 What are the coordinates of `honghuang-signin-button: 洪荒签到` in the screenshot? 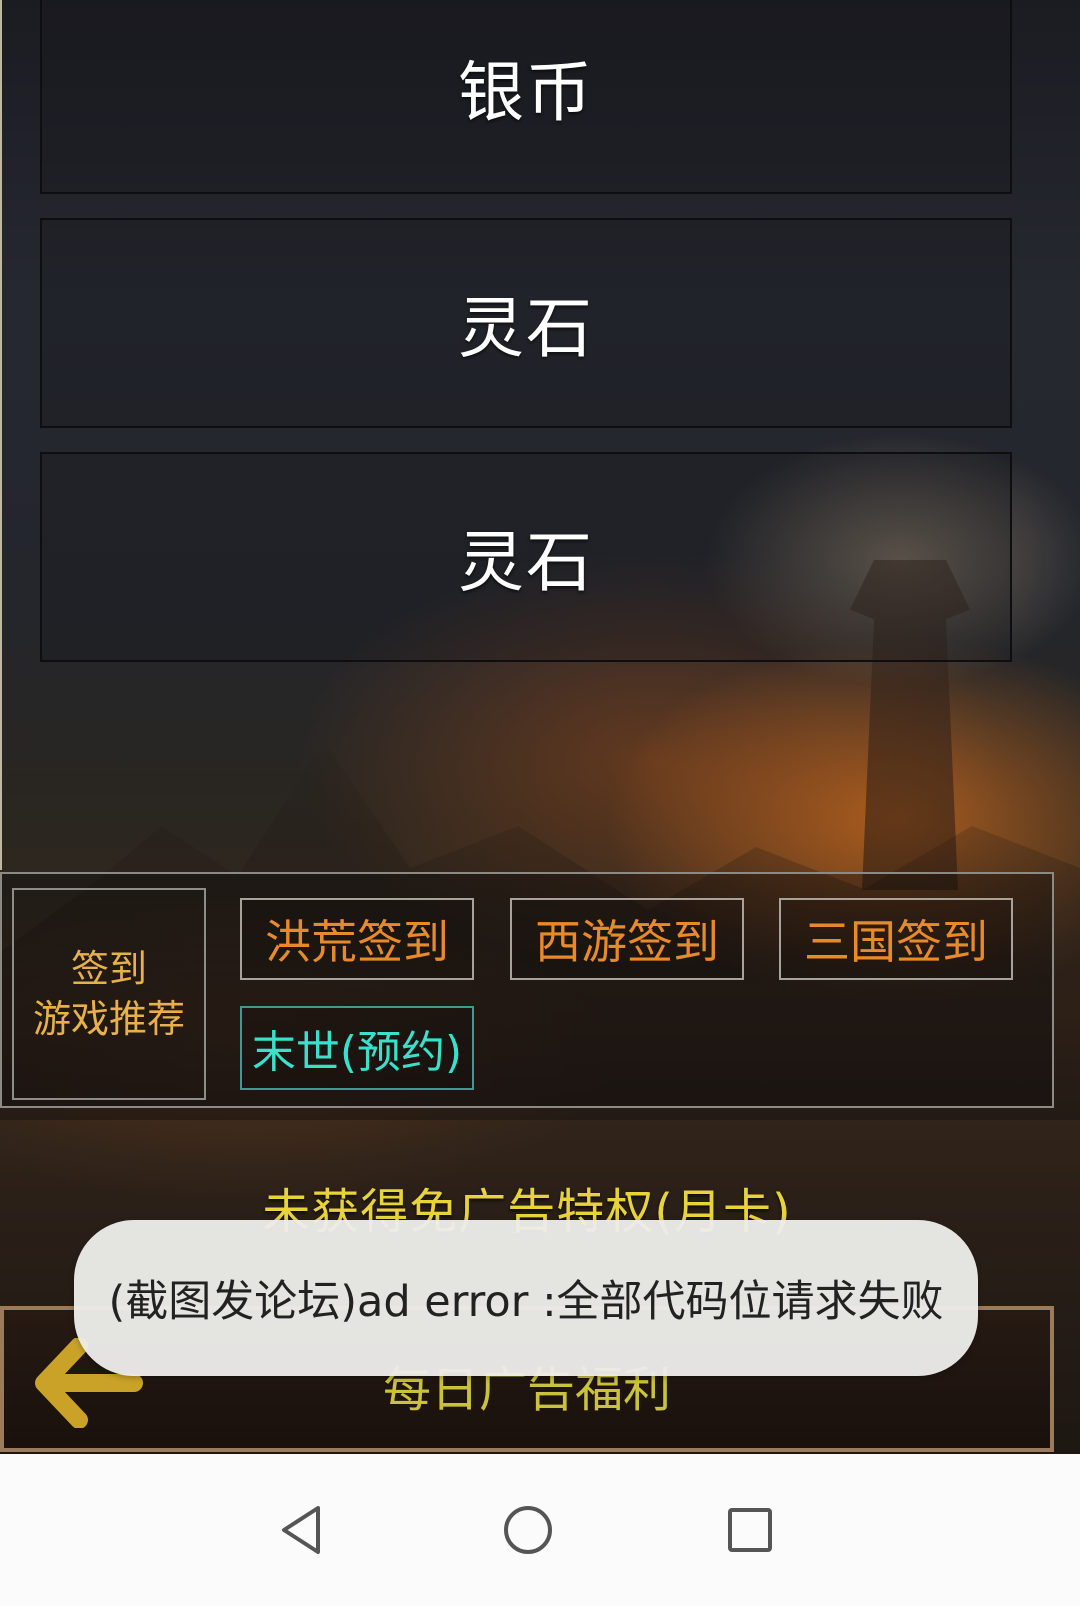 It's located at (357, 939).